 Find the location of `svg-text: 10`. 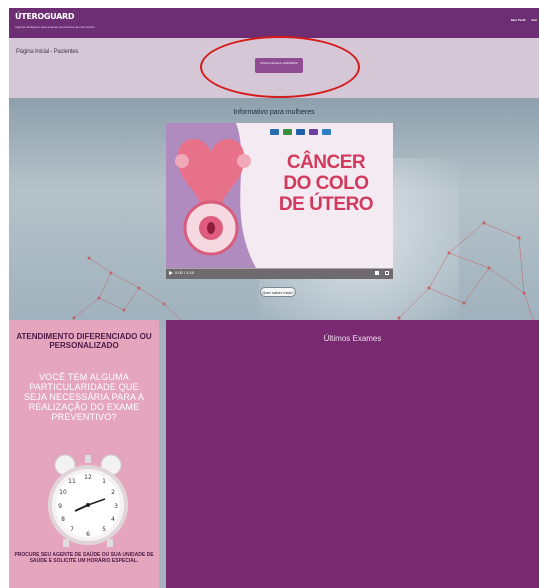

svg-text: 10 is located at coordinates (63, 492).